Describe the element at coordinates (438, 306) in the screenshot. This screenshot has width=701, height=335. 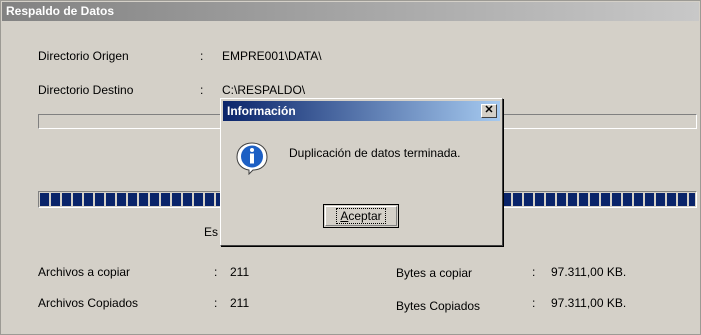
I see `bytes-copiados-label: Bytes Copiados` at that location.